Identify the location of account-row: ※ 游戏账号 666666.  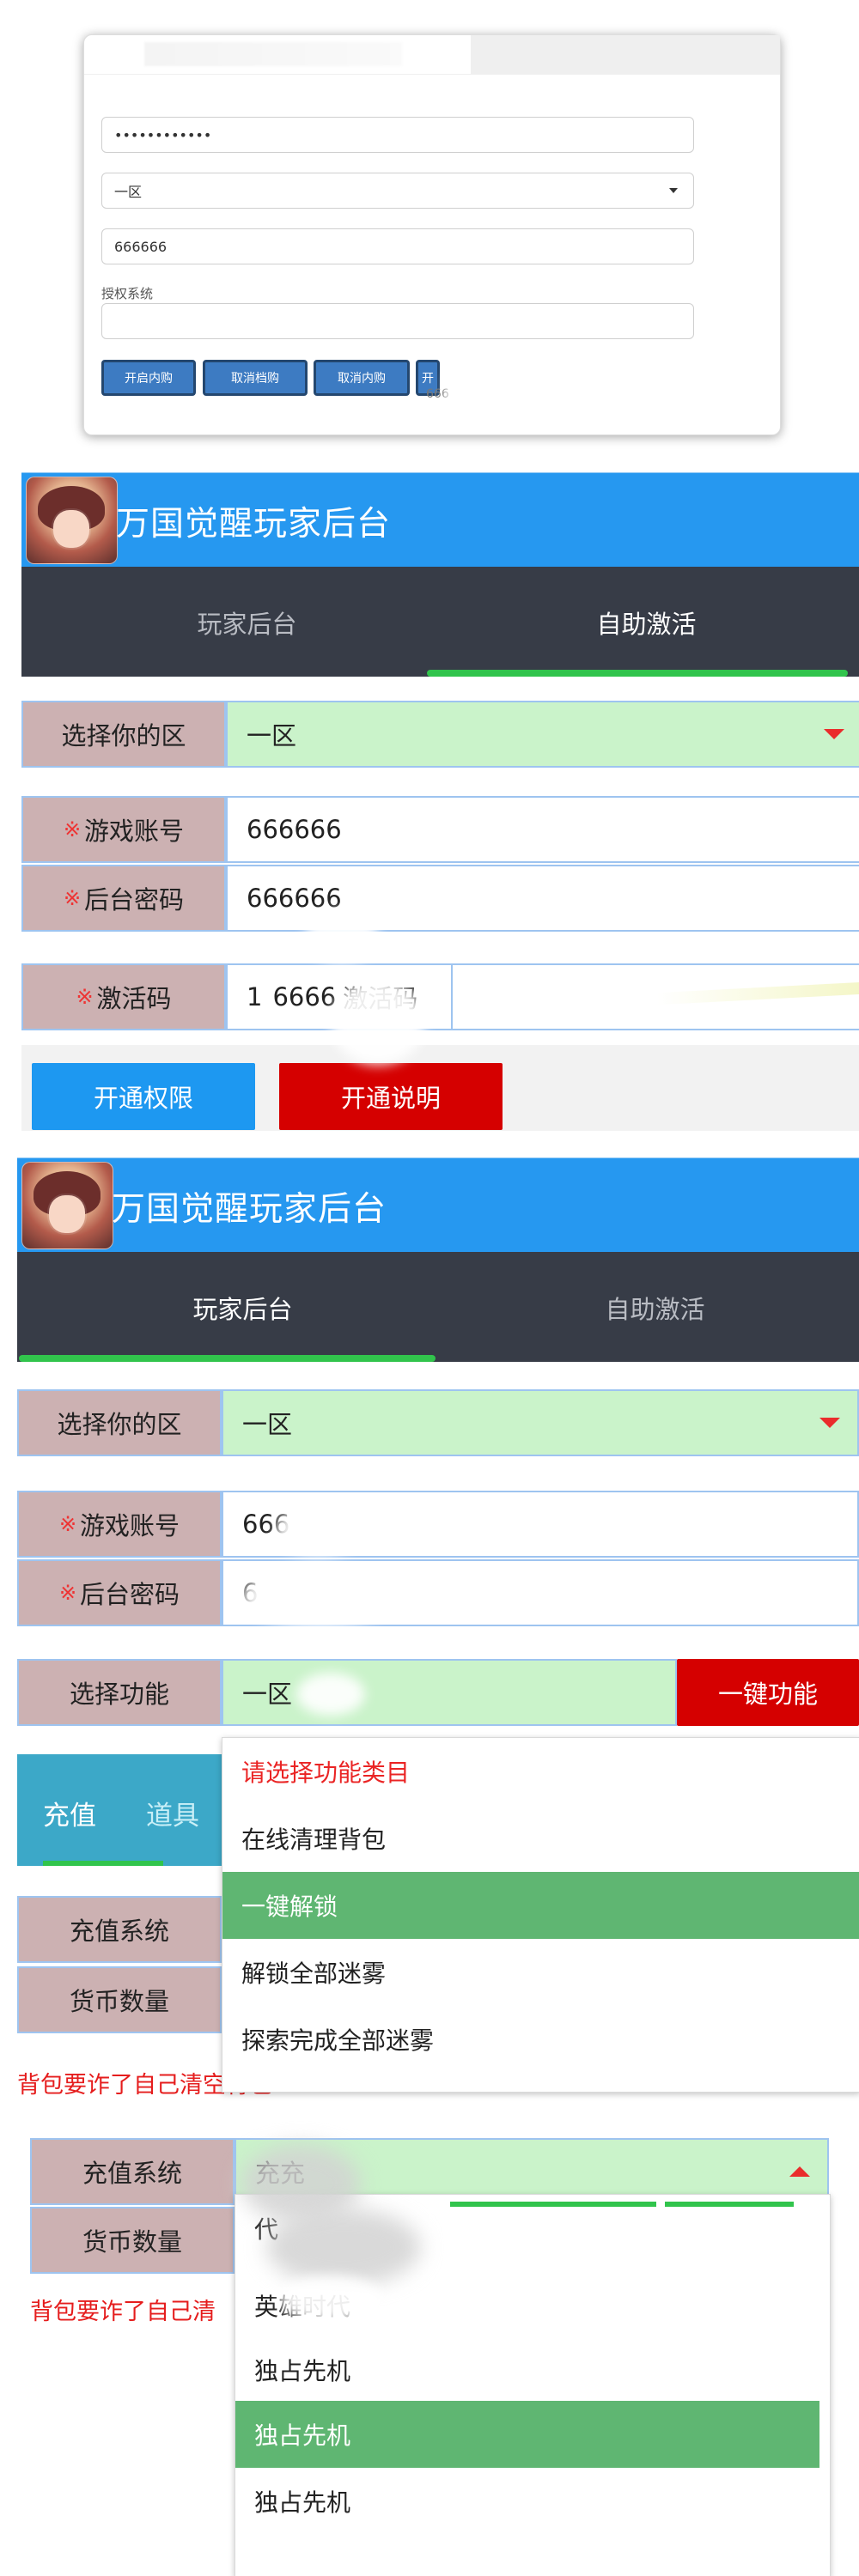
(440, 830).